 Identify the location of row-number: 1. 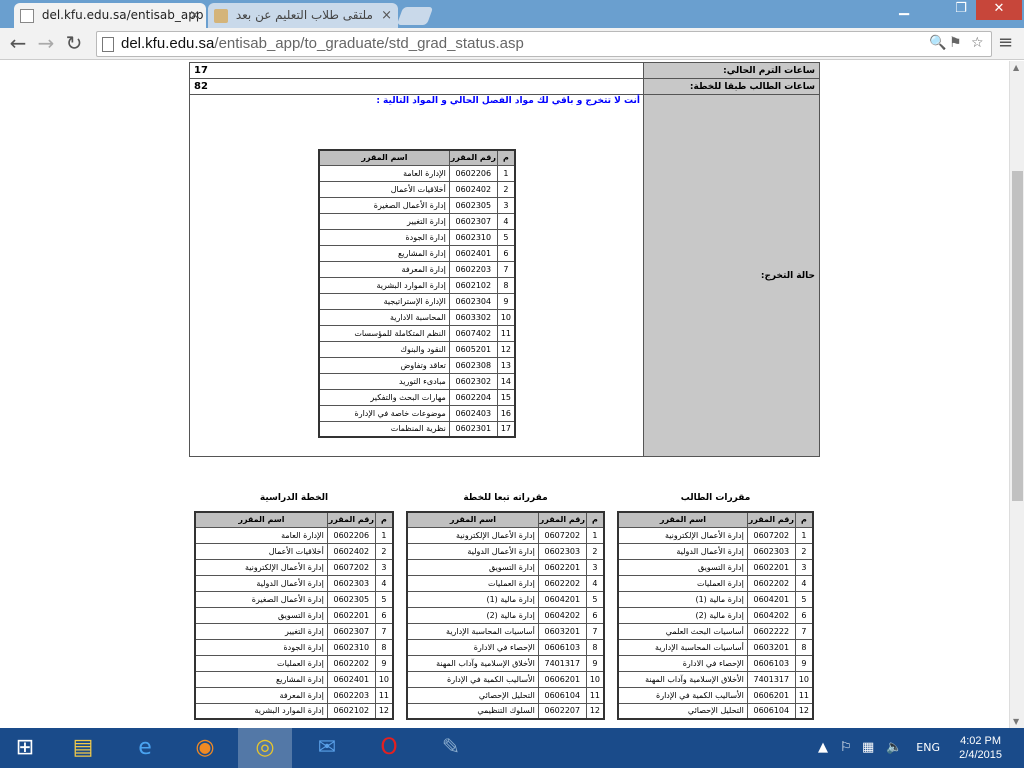
(384, 535).